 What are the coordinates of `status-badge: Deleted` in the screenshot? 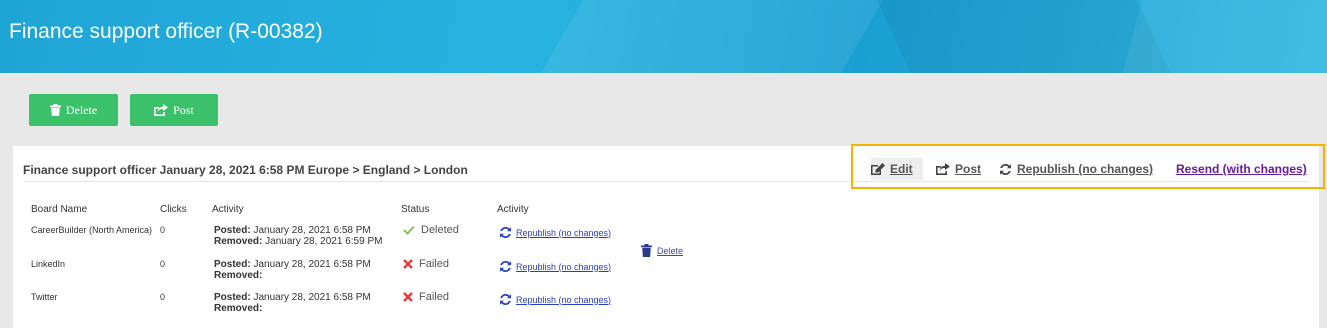 It's located at (431, 230).